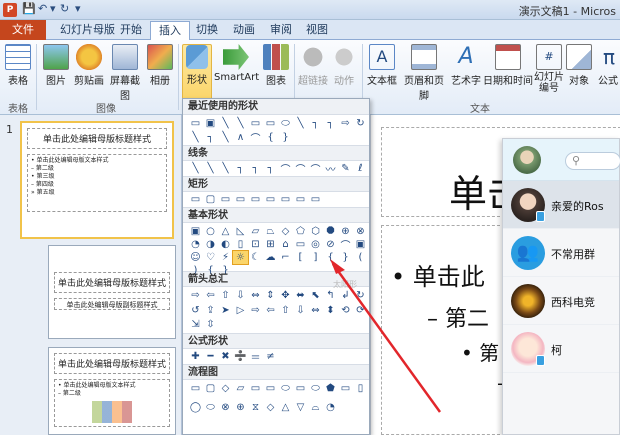 The width and height of the screenshot is (620, 435). I want to click on shape-icon: ⇔, so click(315, 310).